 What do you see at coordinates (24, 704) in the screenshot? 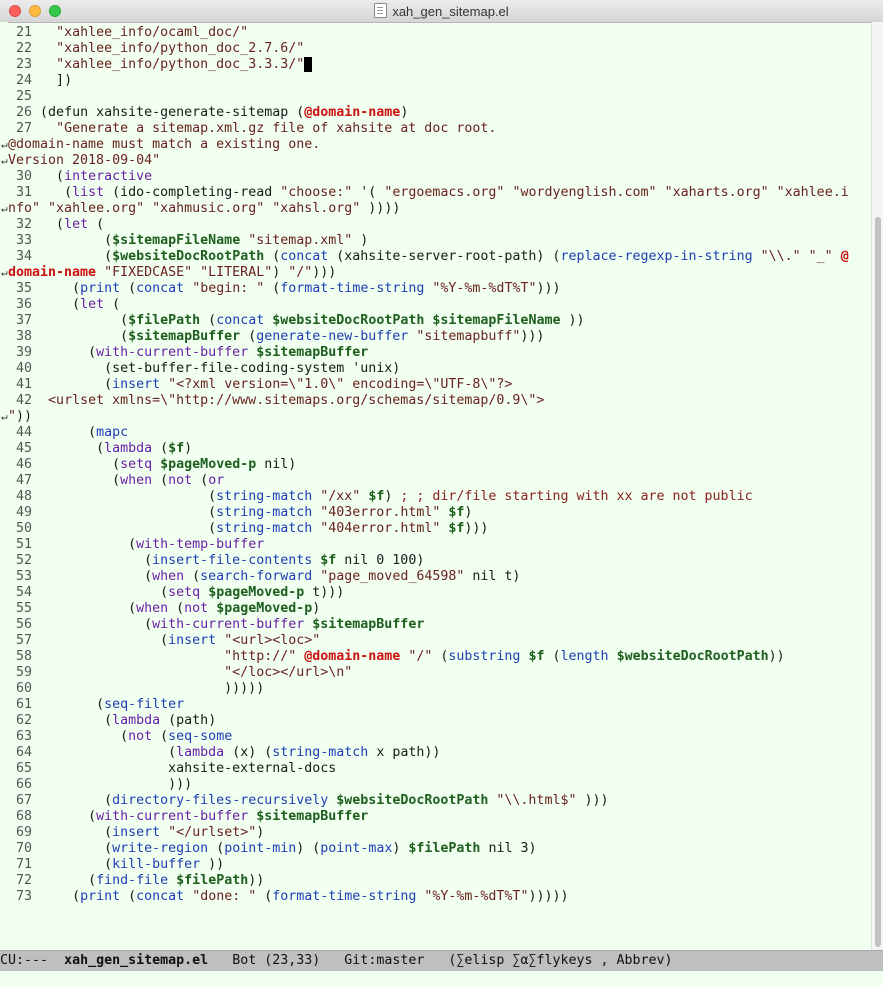
I see `line-number: 61` at bounding box center [24, 704].